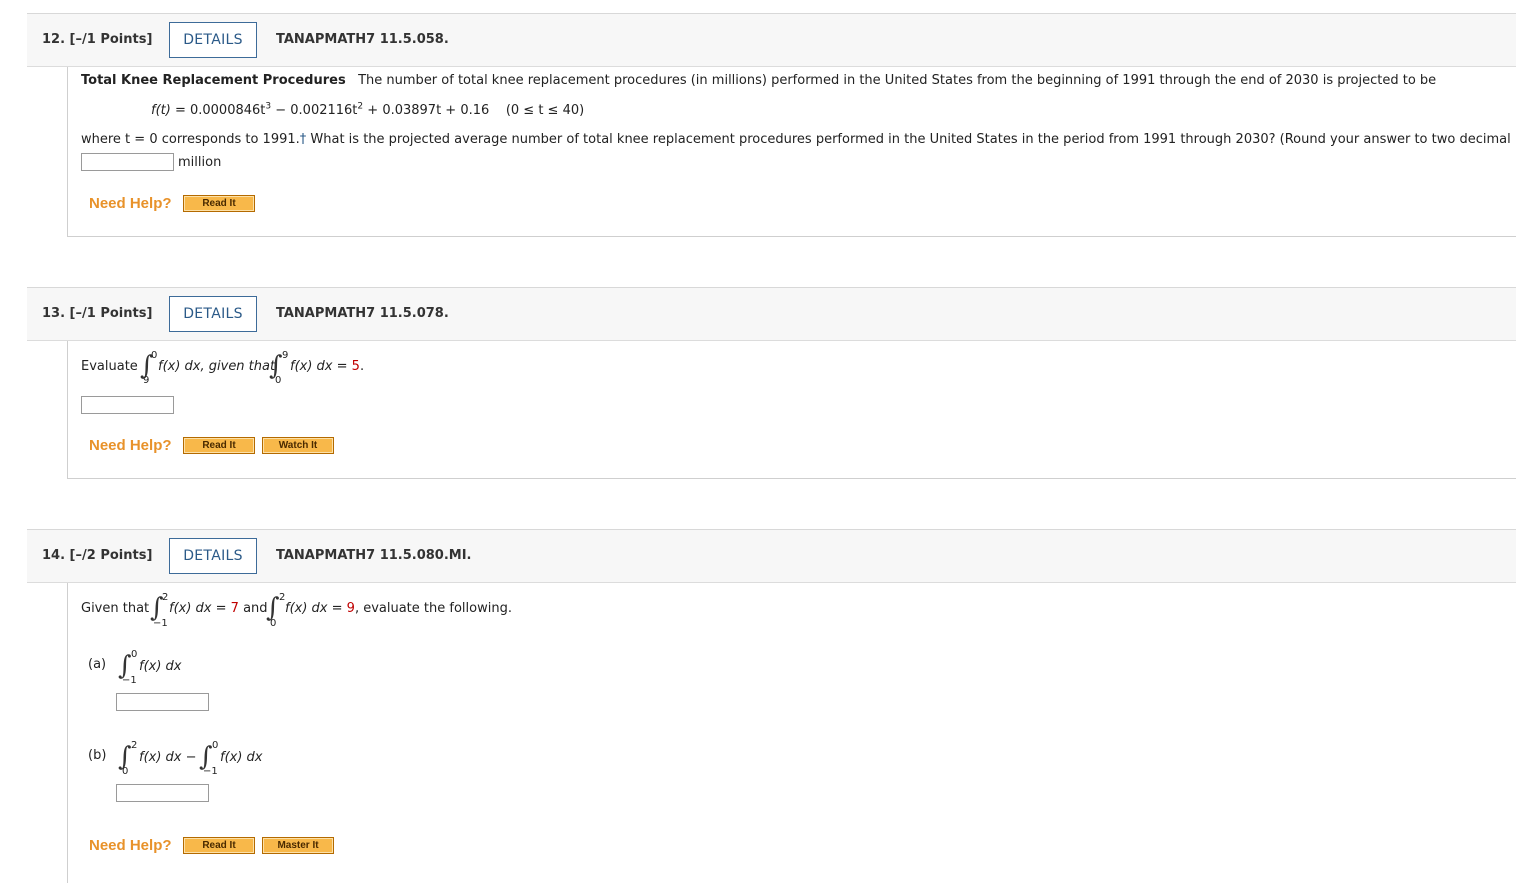 This screenshot has height=883, width=1516. I want to click on integral-upper-limit: 9, so click(285, 355).